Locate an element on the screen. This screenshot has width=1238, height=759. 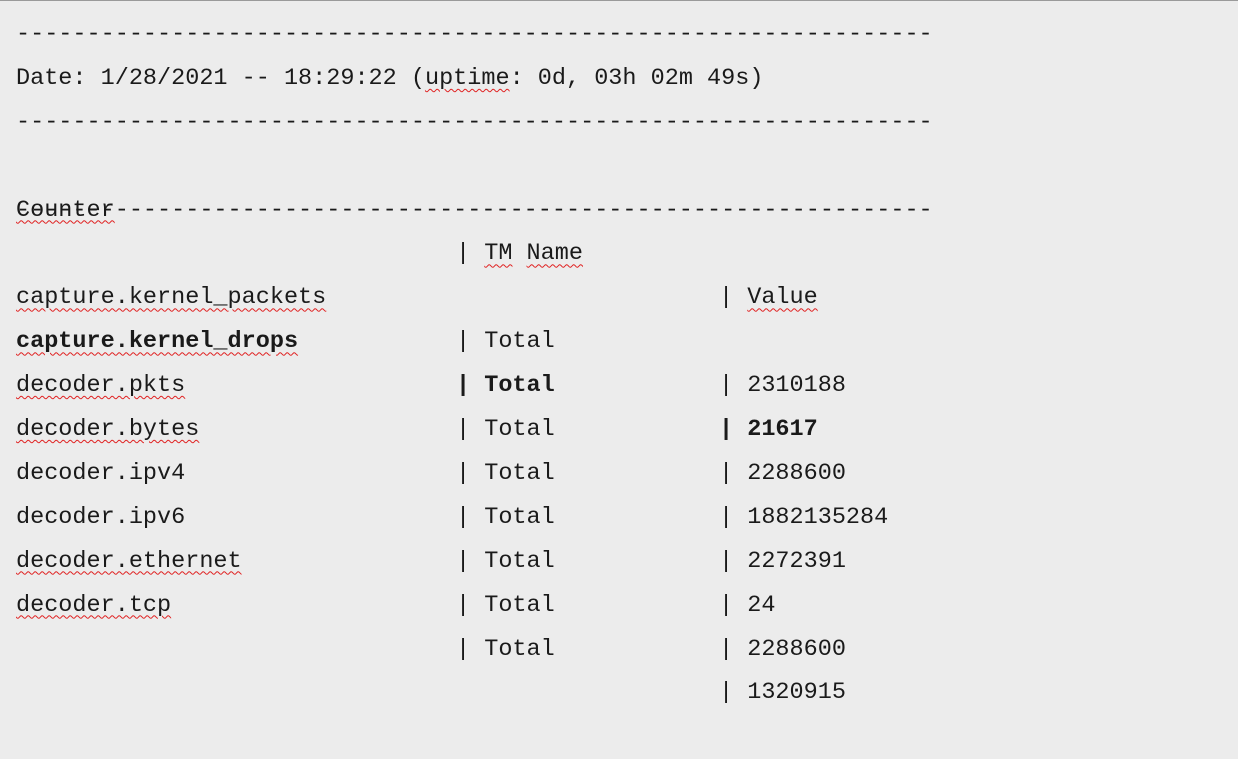
date-suffix: : 0d, 03h 02m 49s) is located at coordinates (636, 78).